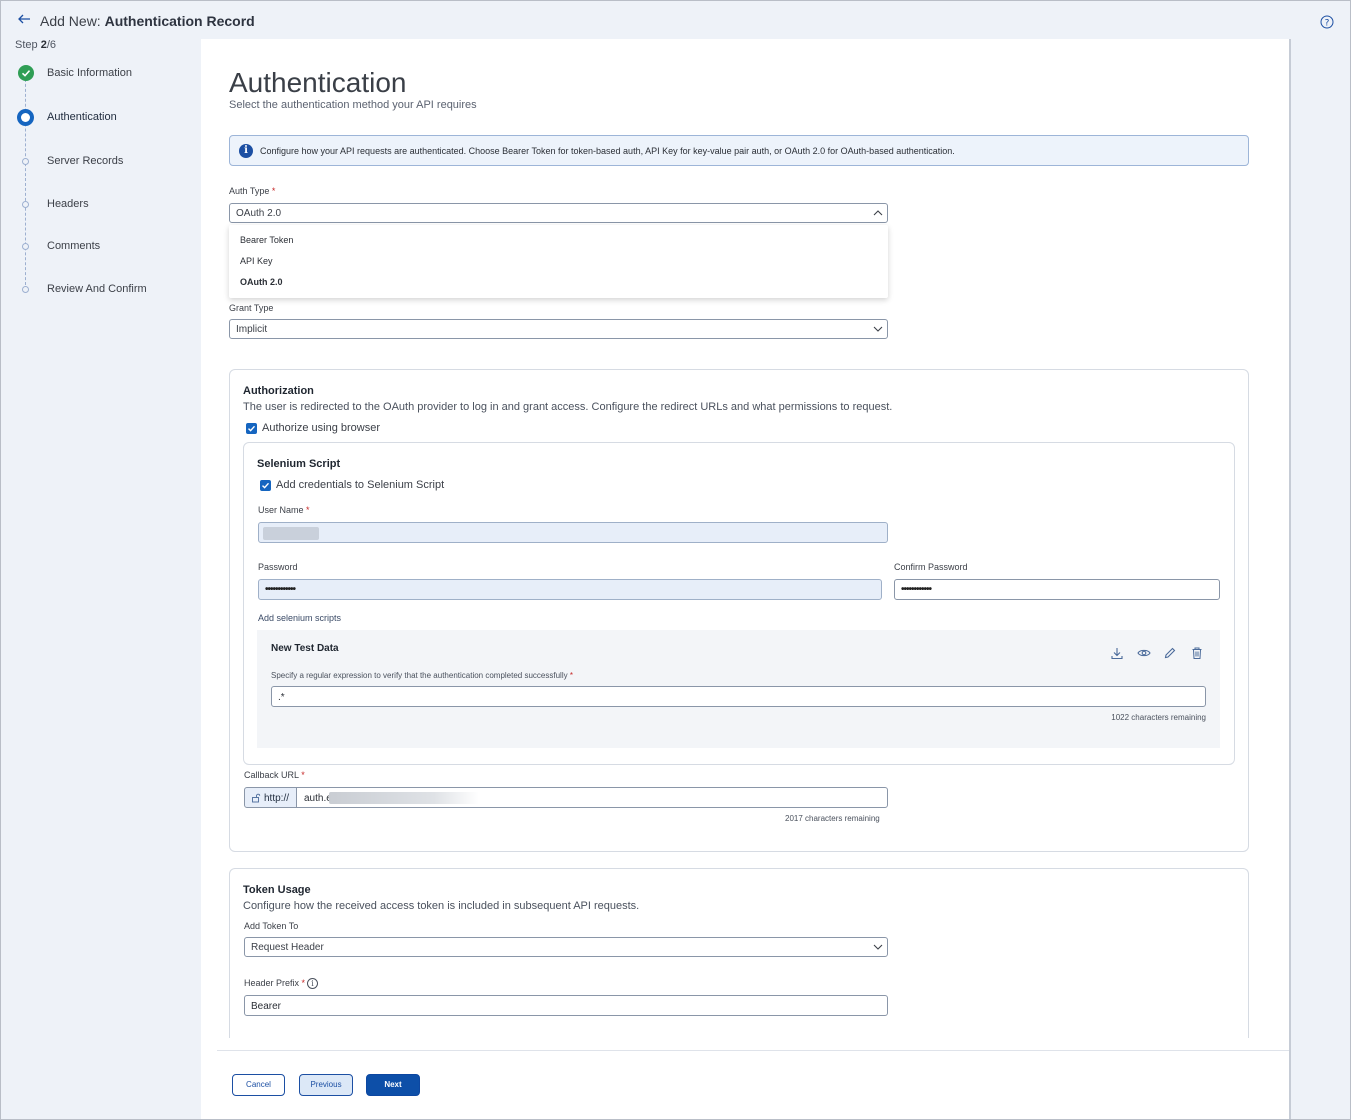 The width and height of the screenshot is (1351, 1120). Describe the element at coordinates (277, 890) in the screenshot. I see `token-usage-title: Token Usage` at that location.